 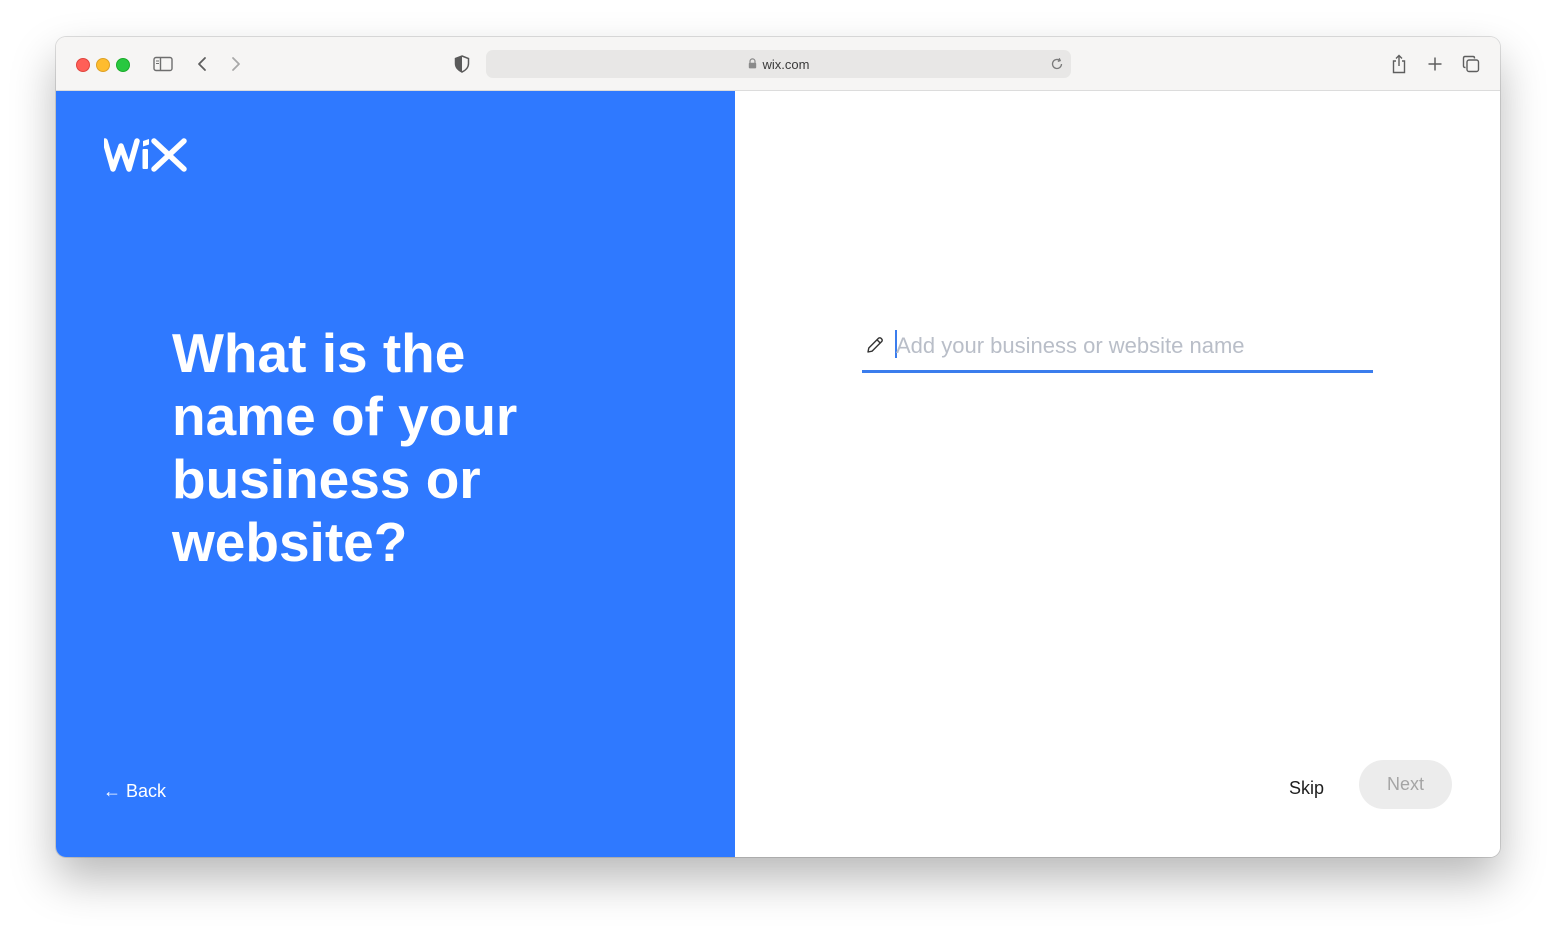 I want to click on business-name-input, so click(x=1131, y=346).